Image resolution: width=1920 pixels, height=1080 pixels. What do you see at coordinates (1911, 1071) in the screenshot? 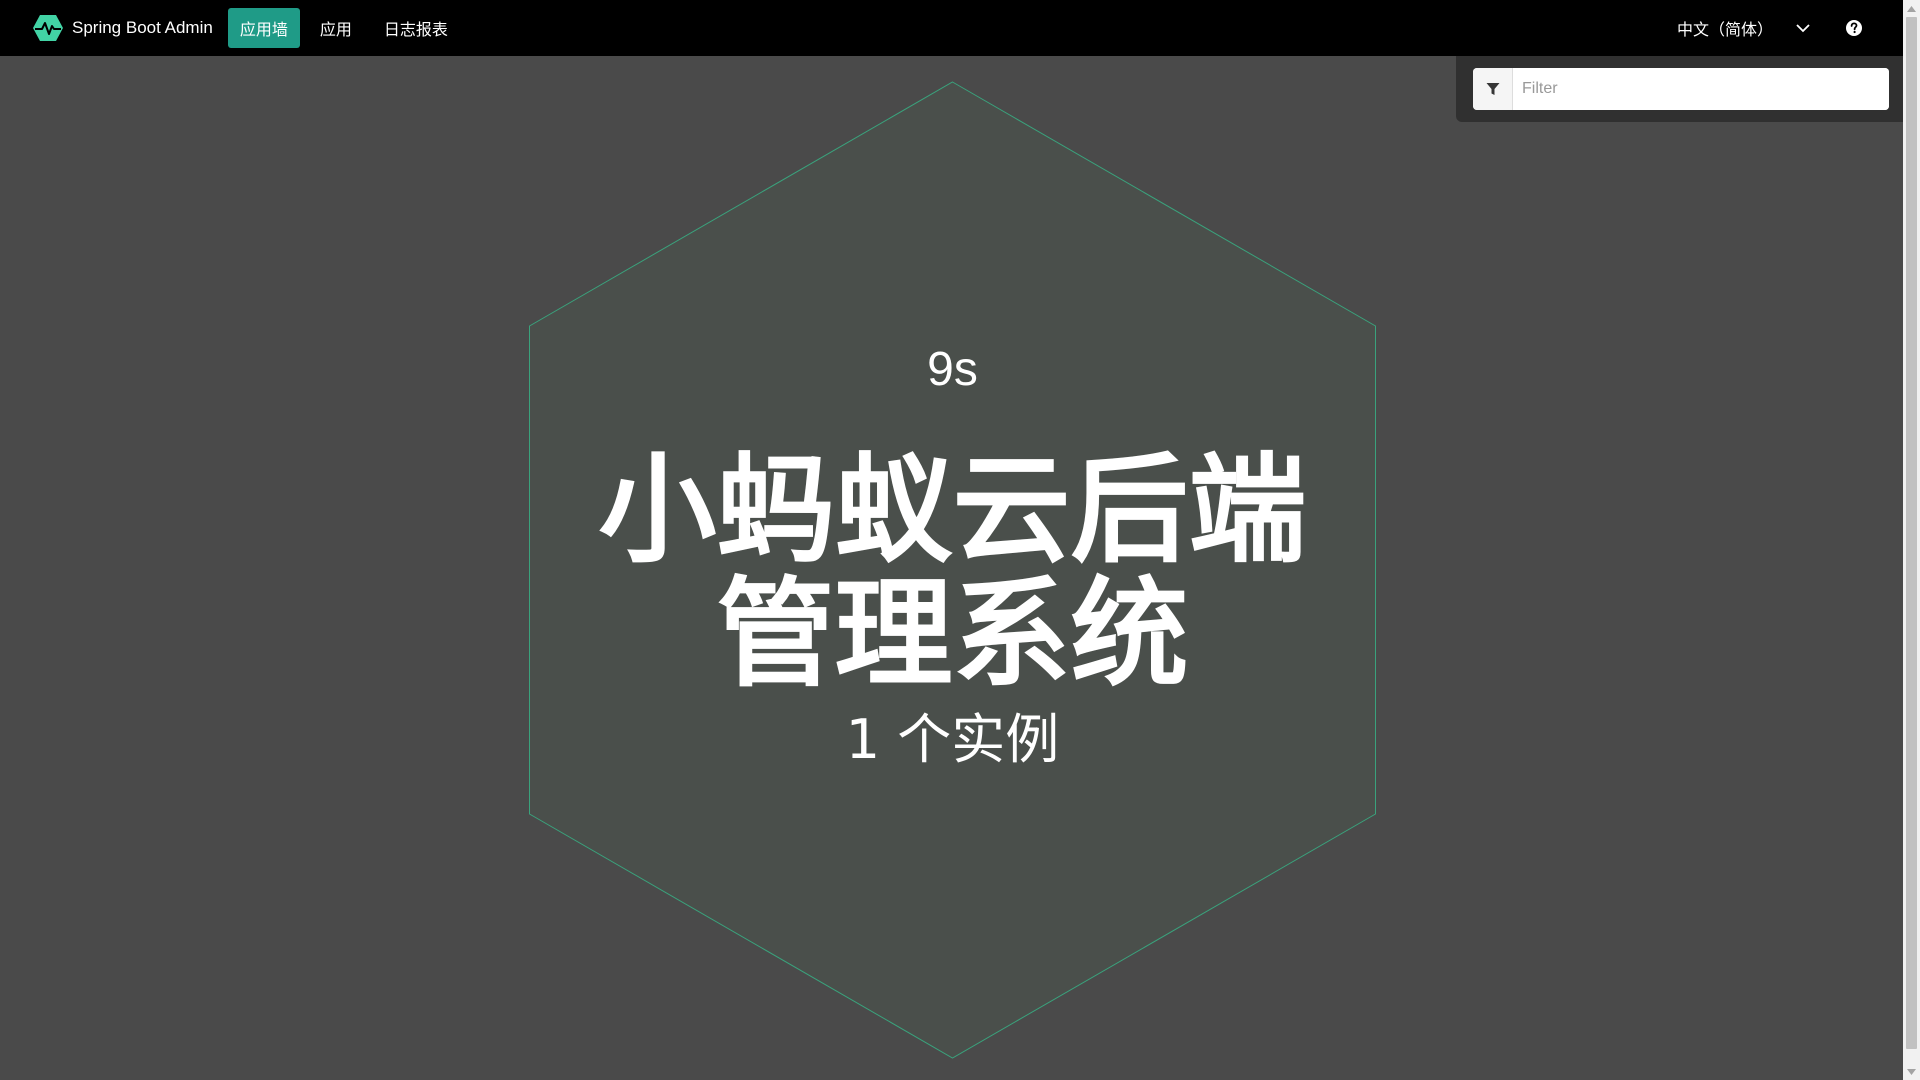
I see `scroll-down-arrow-icon` at bounding box center [1911, 1071].